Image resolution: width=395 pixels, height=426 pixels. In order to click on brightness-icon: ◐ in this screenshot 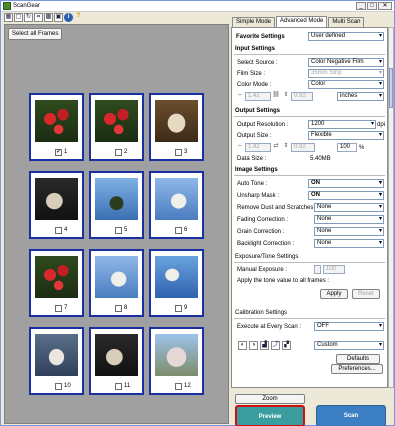, I will do `click(242, 345)`.